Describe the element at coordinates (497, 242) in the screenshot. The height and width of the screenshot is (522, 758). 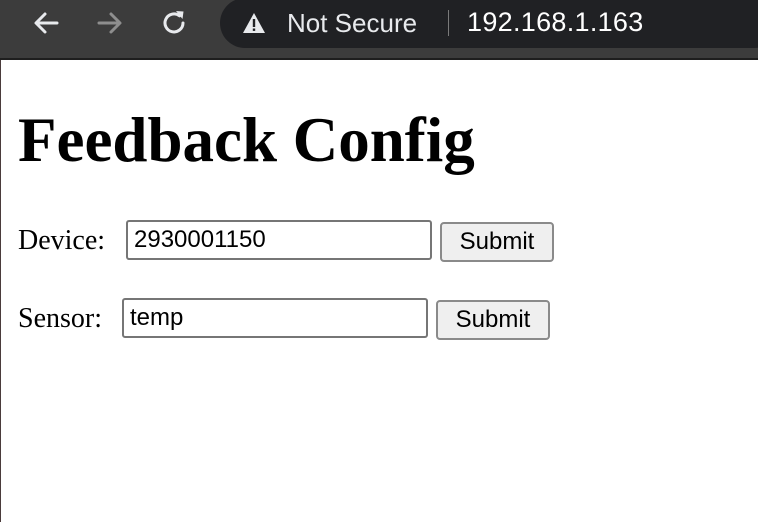
I see `device-submit-button: Submit` at that location.